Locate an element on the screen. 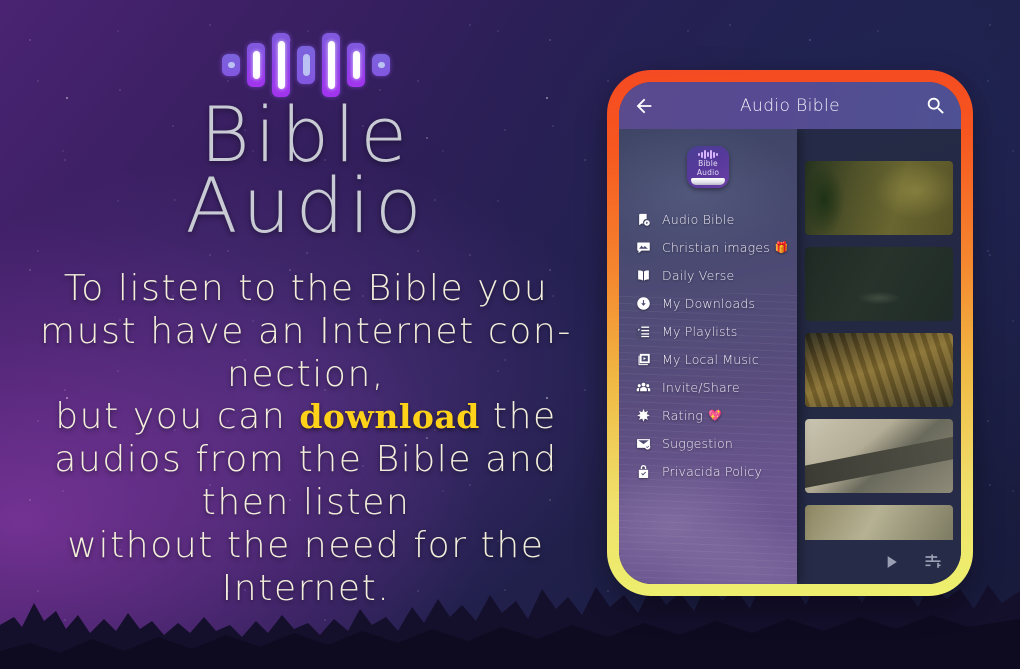 Image resolution: width=1020 pixels, height=669 pixels. drawer-item-audio-bible: Audio Bible is located at coordinates (708, 219).